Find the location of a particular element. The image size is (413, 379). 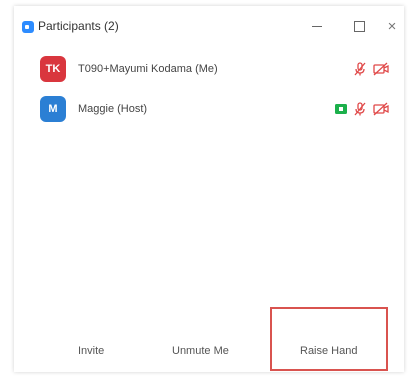

avatar: TK is located at coordinates (53, 69).